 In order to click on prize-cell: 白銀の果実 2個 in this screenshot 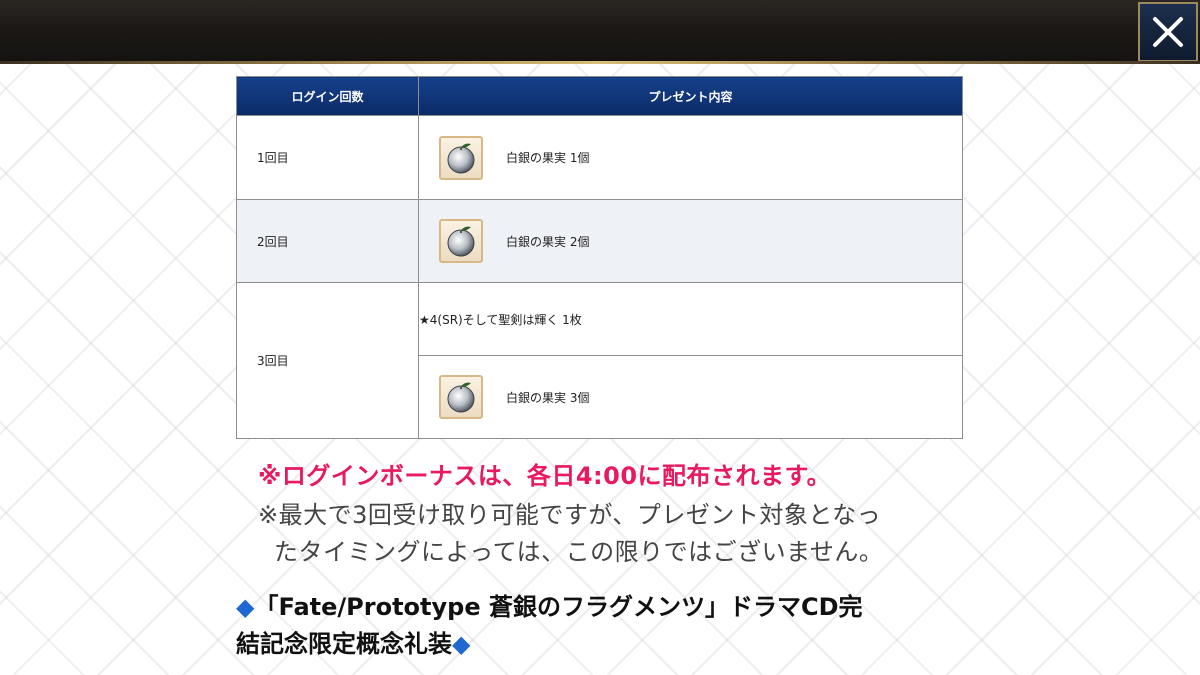, I will do `click(690, 241)`.